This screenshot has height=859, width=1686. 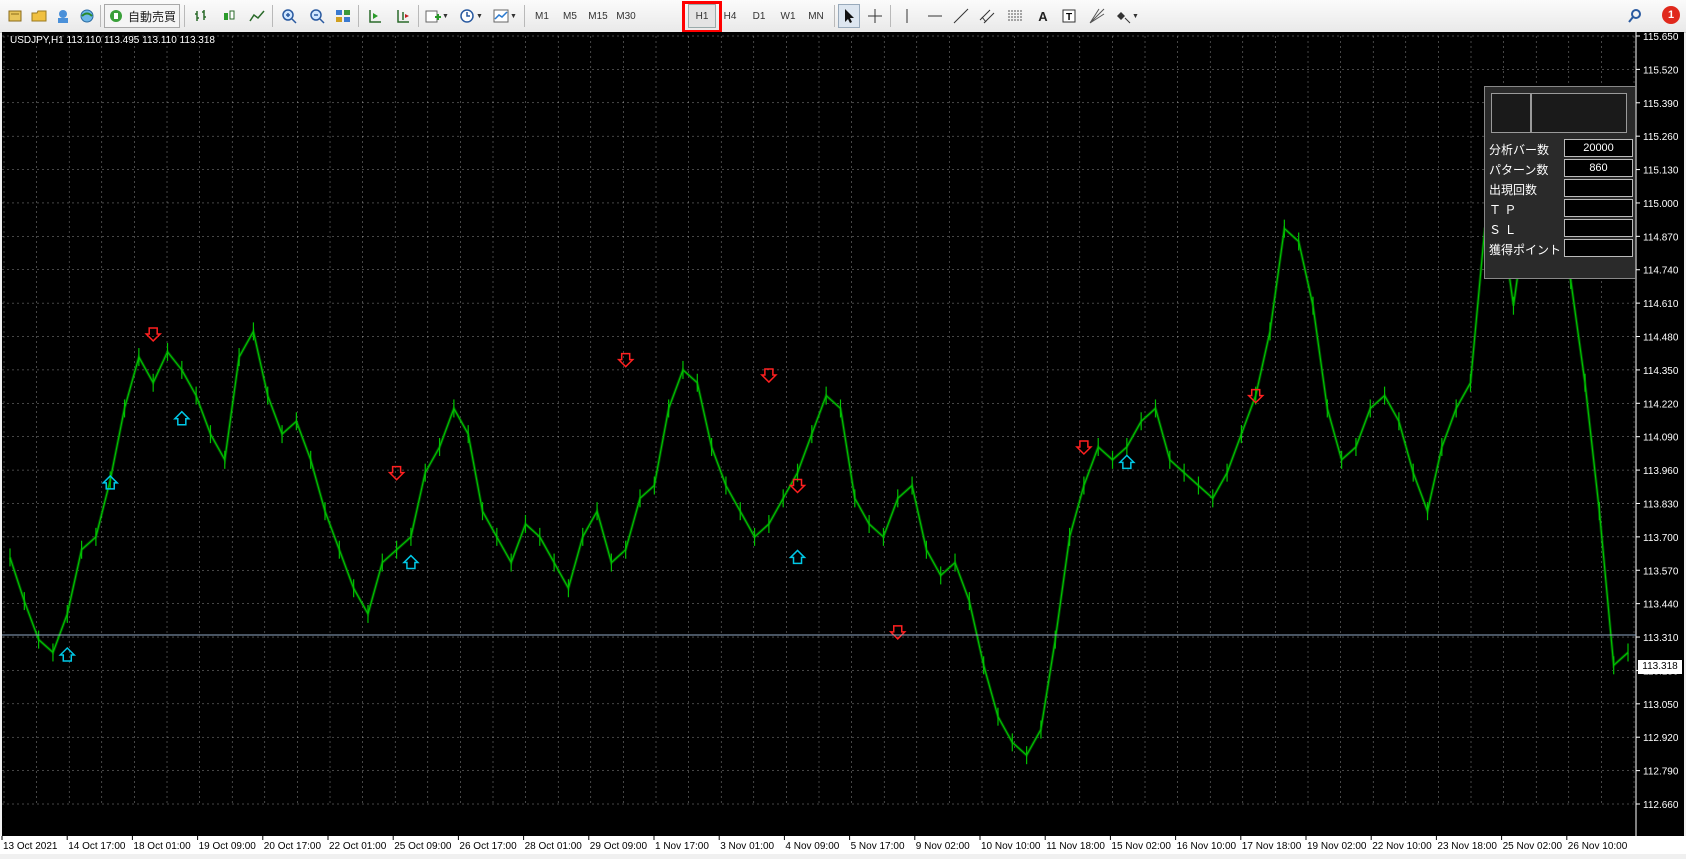 I want to click on chart-shift-icon, so click(x=375, y=16).